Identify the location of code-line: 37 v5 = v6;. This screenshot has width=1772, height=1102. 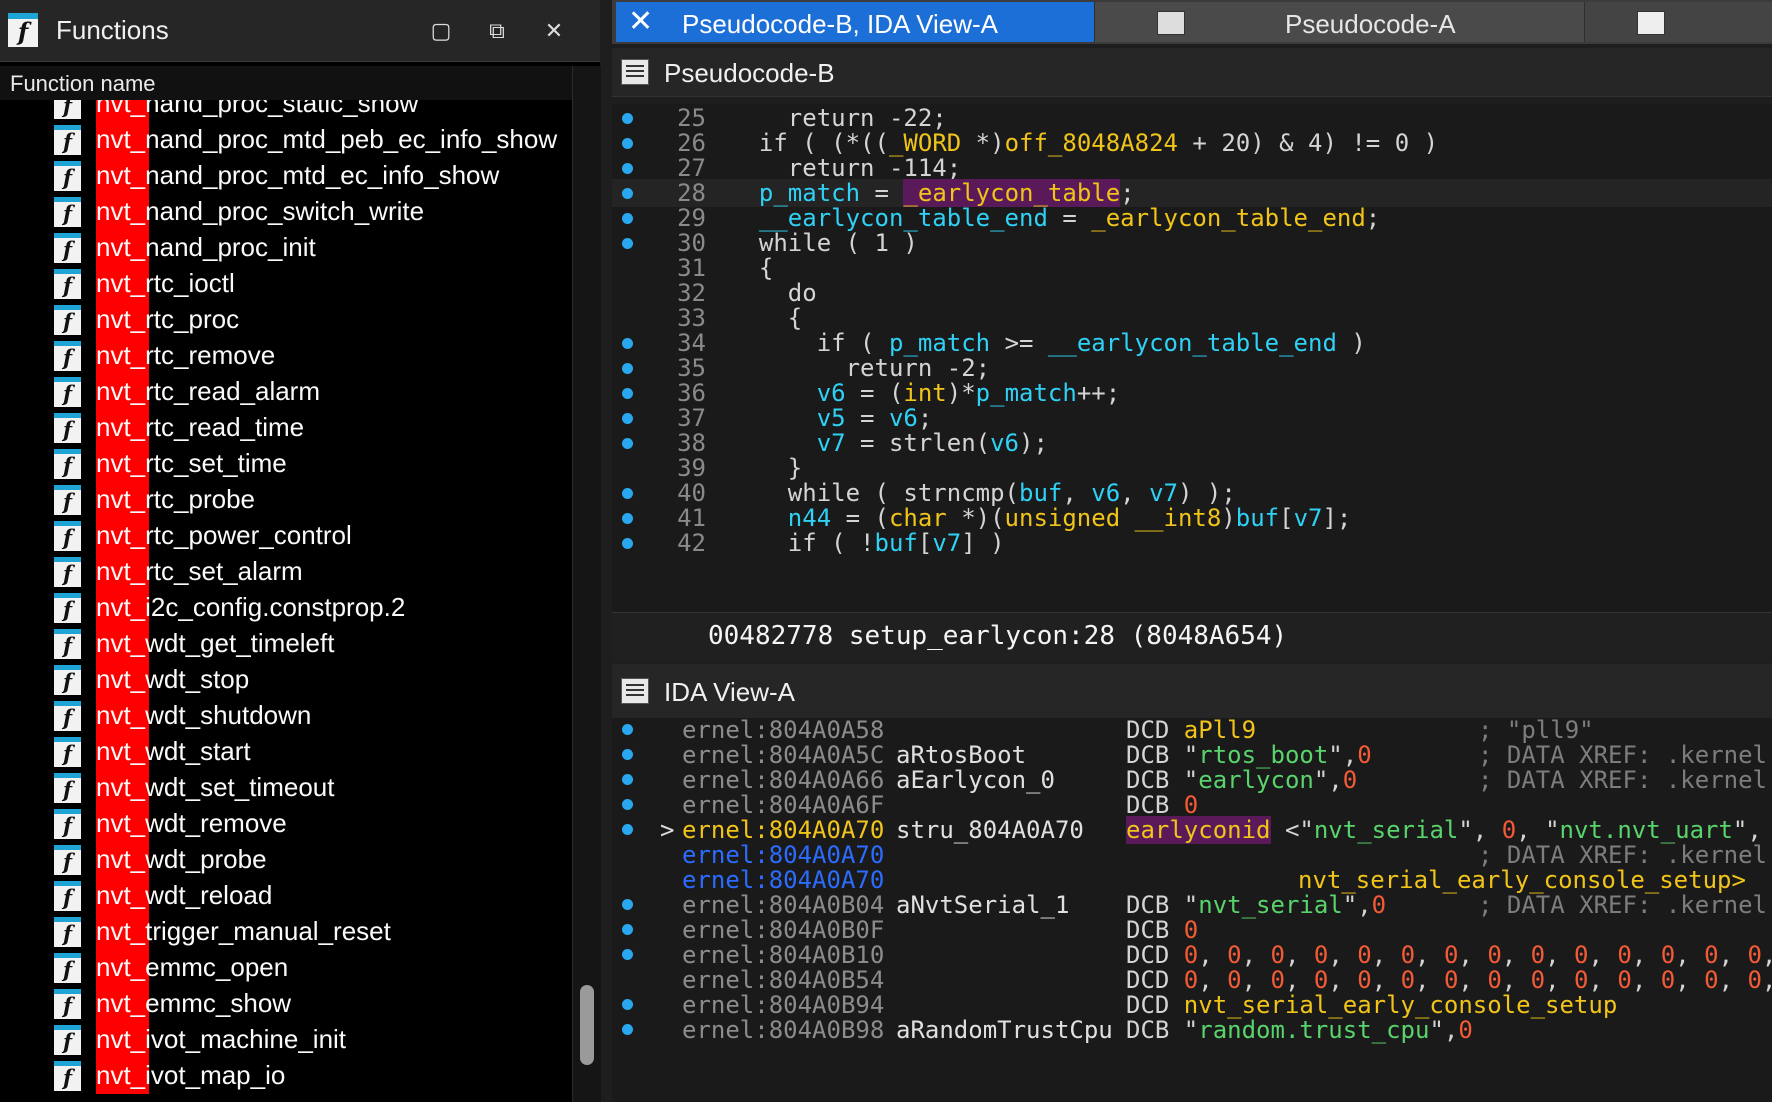
(1192, 418).